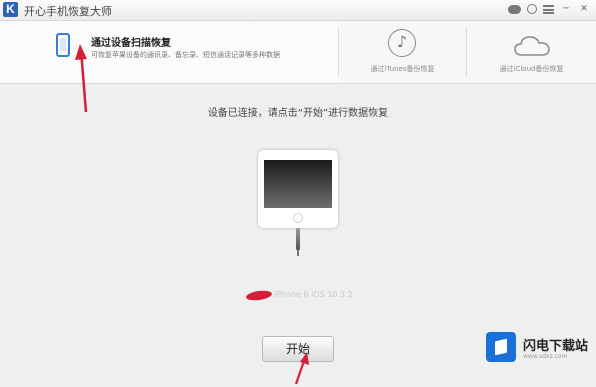 The height and width of the screenshot is (387, 596). Describe the element at coordinates (10, 9) in the screenshot. I see `app-logo: K` at that location.